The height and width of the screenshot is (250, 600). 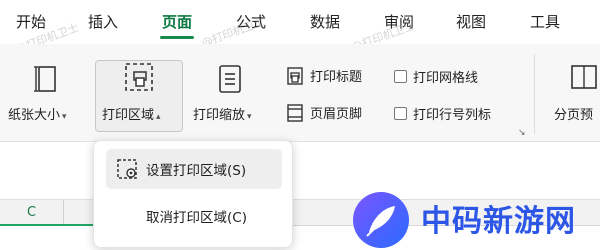 What do you see at coordinates (46, 93) in the screenshot?
I see `paper-size-button: 纸张大小 ▾` at bounding box center [46, 93].